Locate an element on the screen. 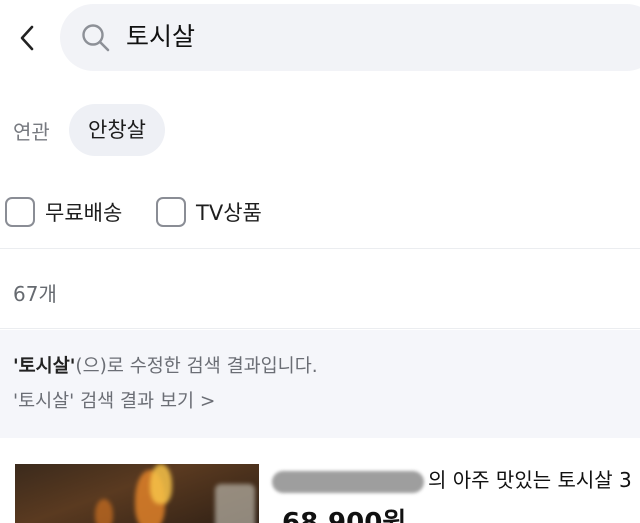 The height and width of the screenshot is (523, 640). product-price: 68,900원 is located at coordinates (344, 515).